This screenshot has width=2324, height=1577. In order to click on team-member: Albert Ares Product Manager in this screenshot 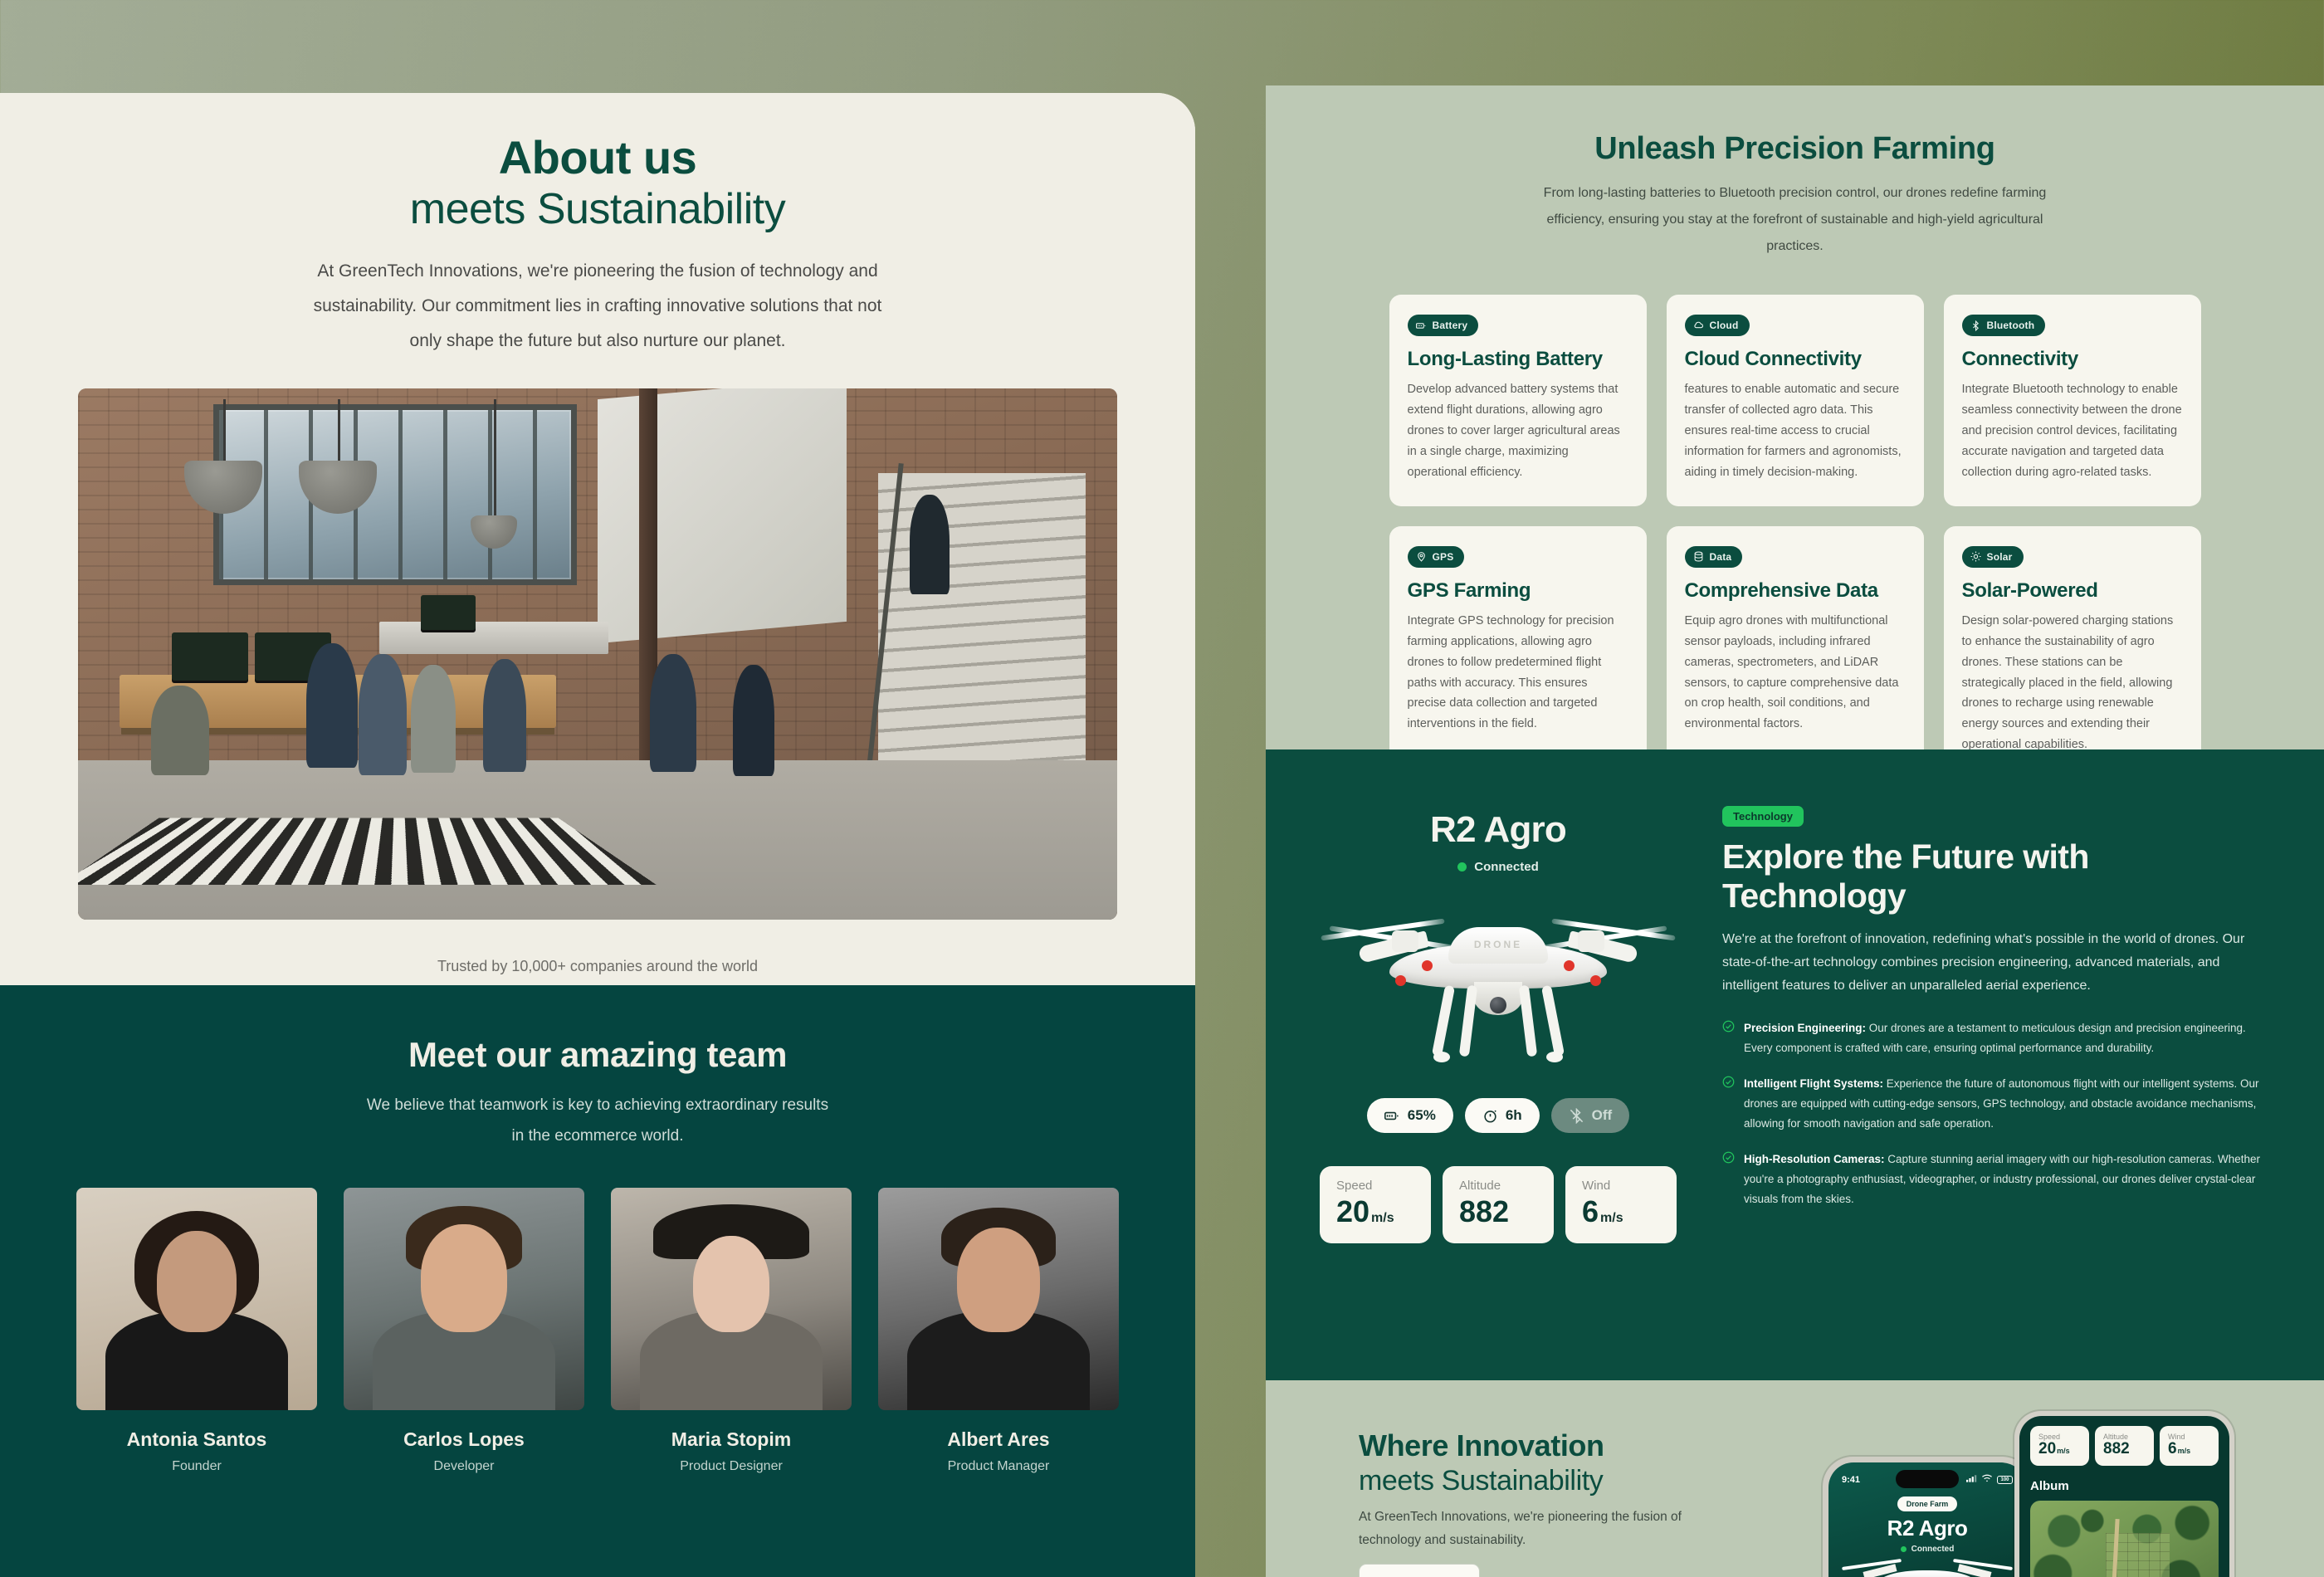, I will do `click(998, 1331)`.